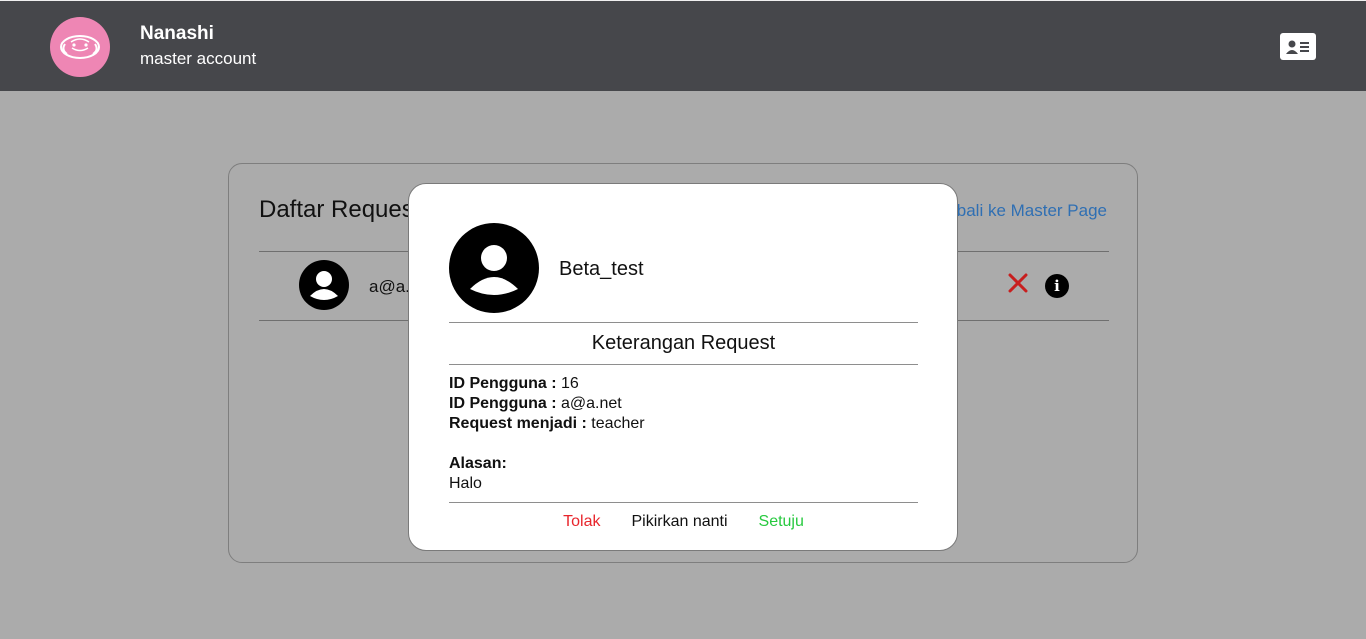 The height and width of the screenshot is (639, 1366). Describe the element at coordinates (478, 463) in the screenshot. I see `reason-label: Alasan:` at that location.